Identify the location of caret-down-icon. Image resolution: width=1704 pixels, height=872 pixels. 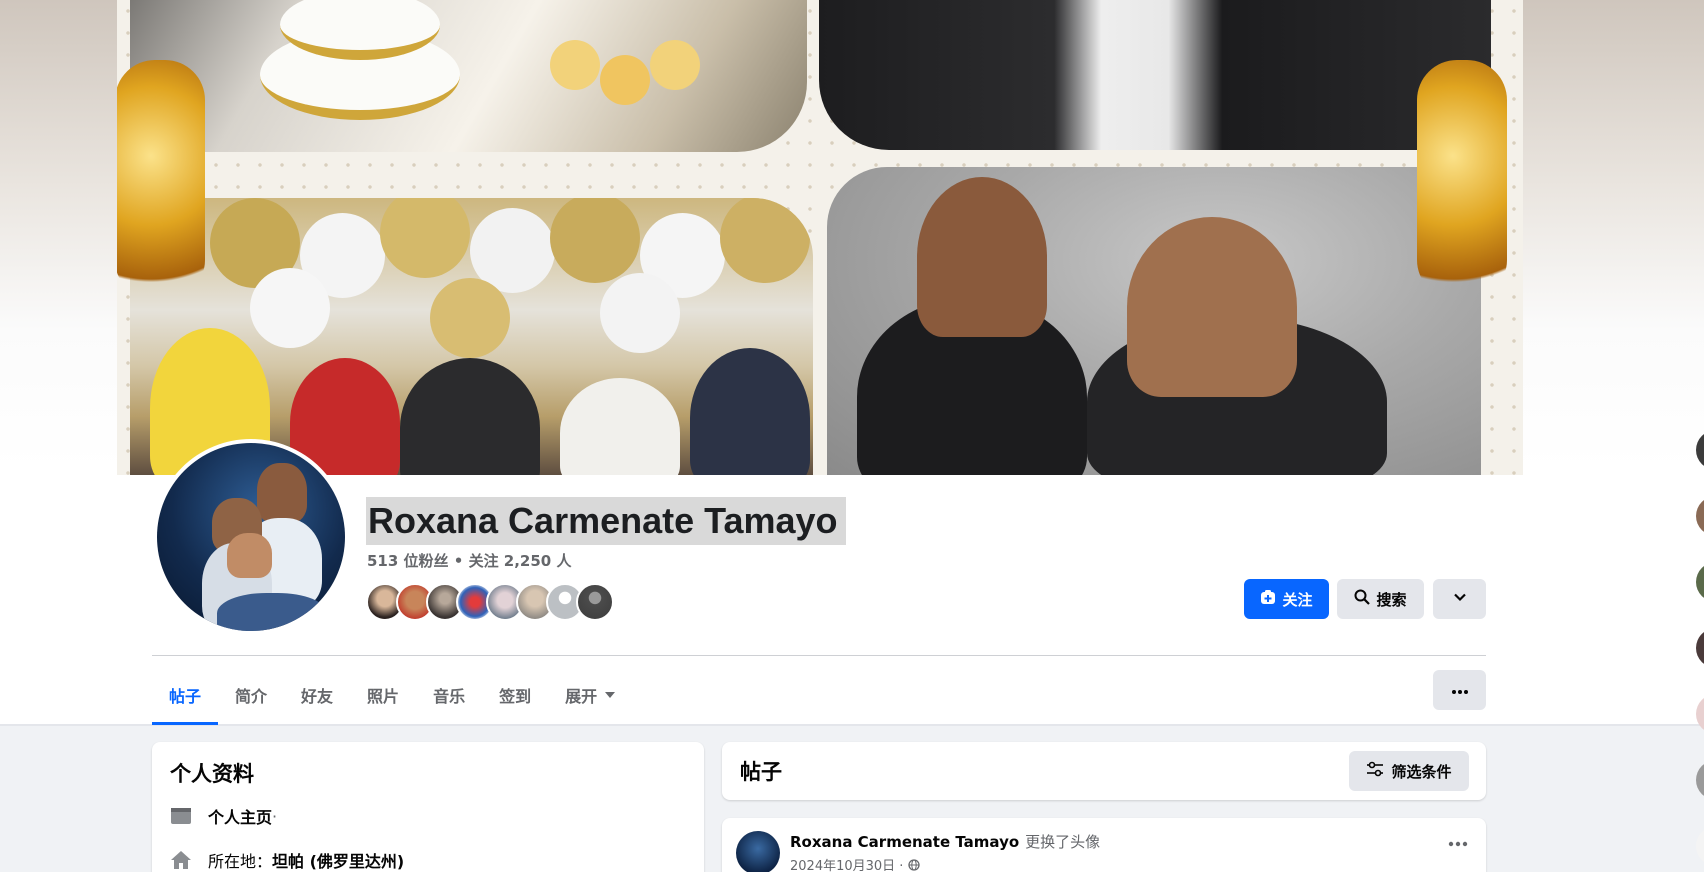
(610, 695).